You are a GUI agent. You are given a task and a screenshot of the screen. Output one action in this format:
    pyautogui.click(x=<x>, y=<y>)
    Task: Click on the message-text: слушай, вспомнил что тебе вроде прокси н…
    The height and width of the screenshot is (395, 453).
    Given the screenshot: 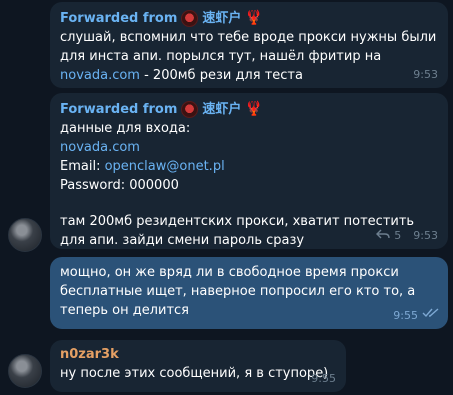 What is the action you would take?
    pyautogui.click(x=249, y=56)
    